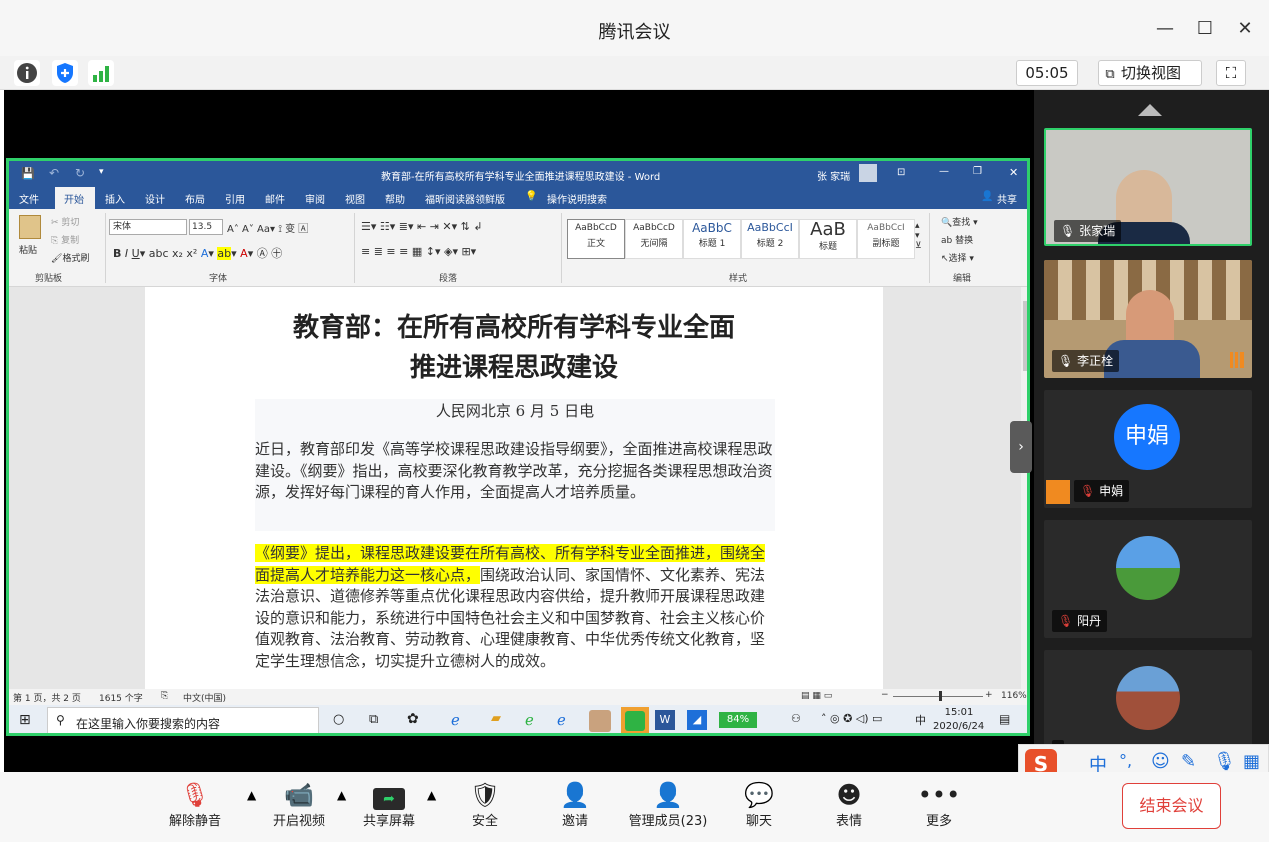  What do you see at coordinates (816, 696) in the screenshot?
I see `view-mode-icons: ▤ ▦ ▭` at bounding box center [816, 696].